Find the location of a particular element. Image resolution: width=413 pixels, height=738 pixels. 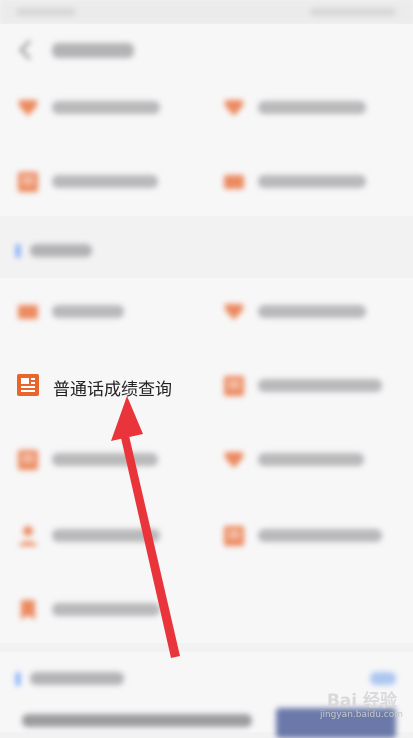

status-bar-right is located at coordinates (353, 12).